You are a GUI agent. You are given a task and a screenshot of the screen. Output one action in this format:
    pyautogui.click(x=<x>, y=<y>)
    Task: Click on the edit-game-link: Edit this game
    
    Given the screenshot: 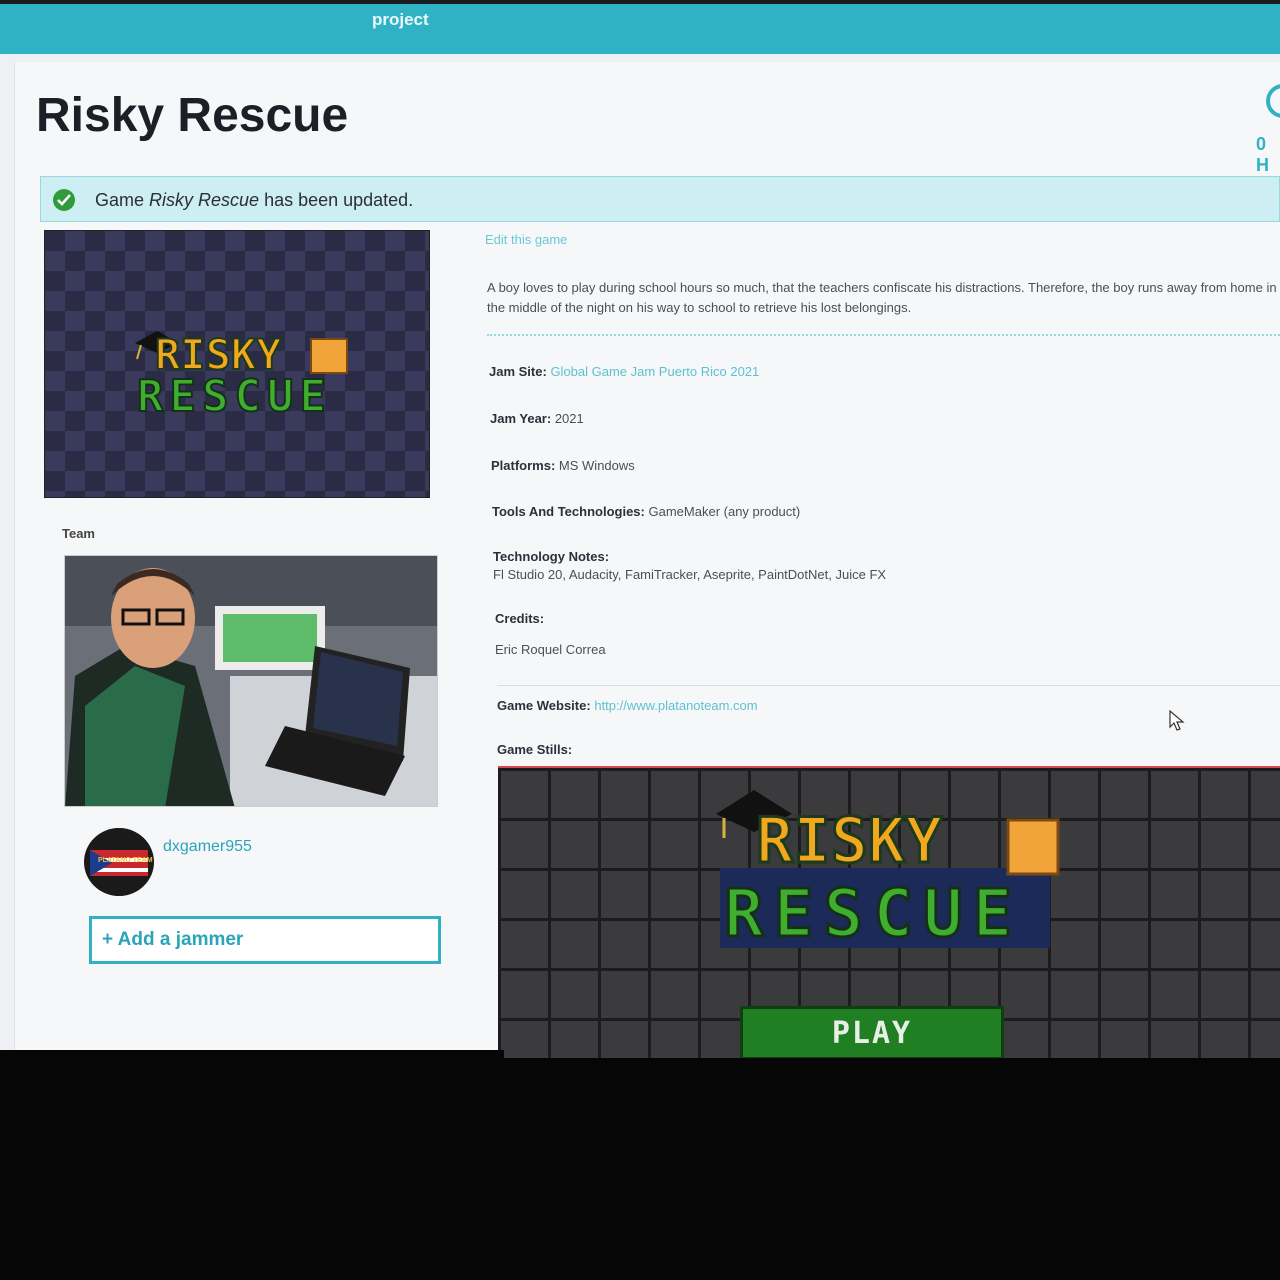 What is the action you would take?
    pyautogui.click(x=526, y=239)
    